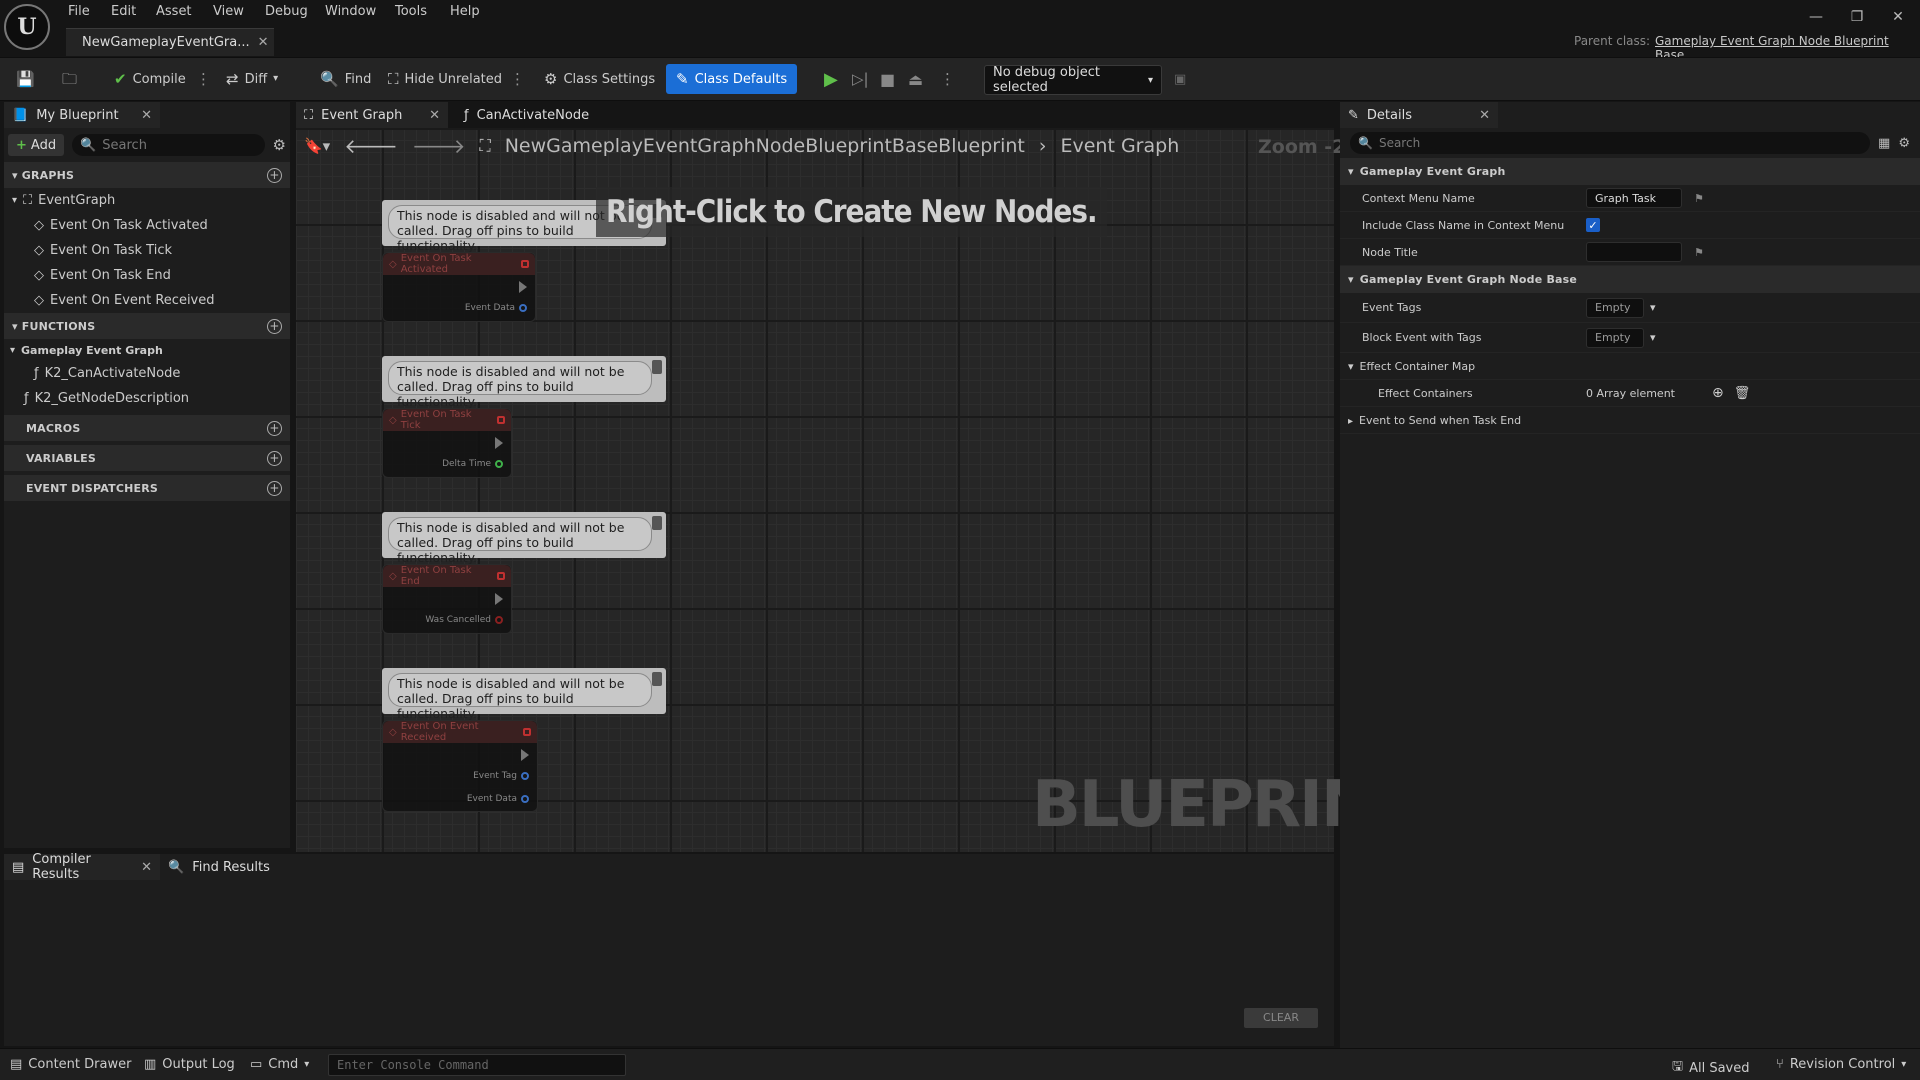  What do you see at coordinates (517, 79) in the screenshot?
I see `hide-unrelated-options-icon: ⋮` at bounding box center [517, 79].